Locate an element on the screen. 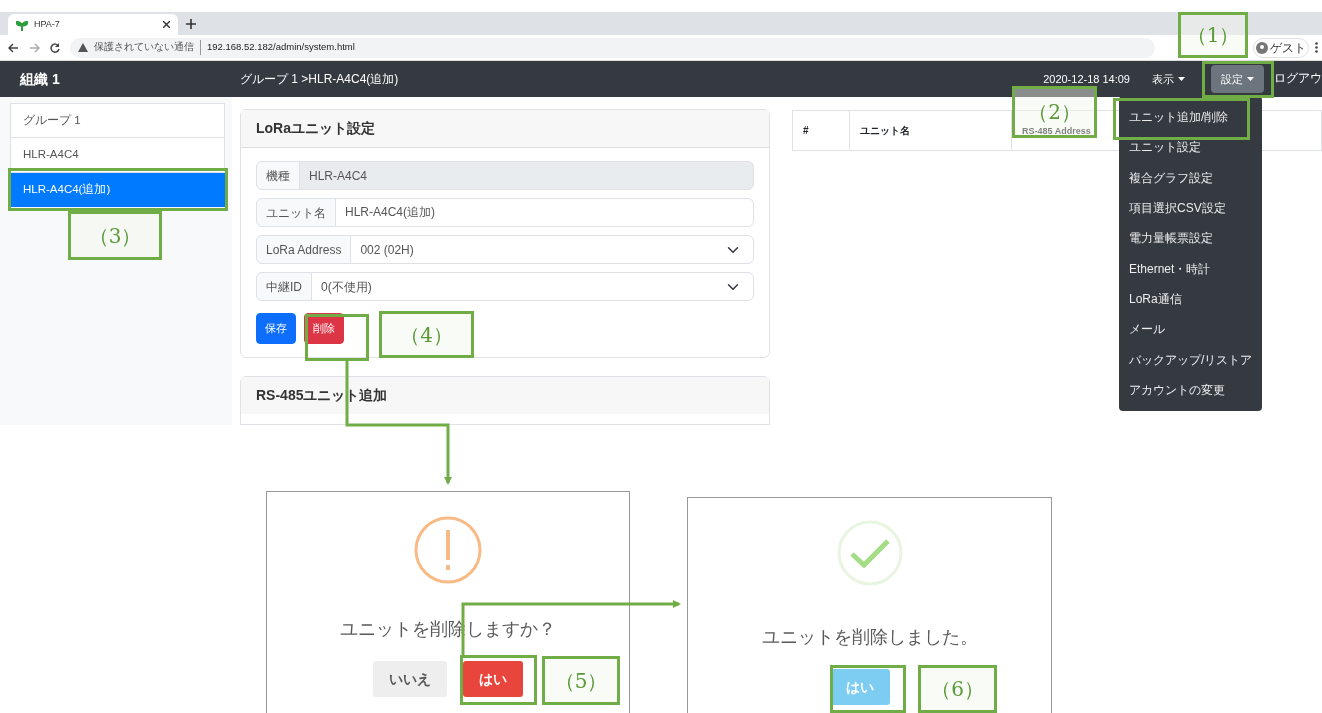 The height and width of the screenshot is (713, 1322). reload-icon is located at coordinates (55, 47).